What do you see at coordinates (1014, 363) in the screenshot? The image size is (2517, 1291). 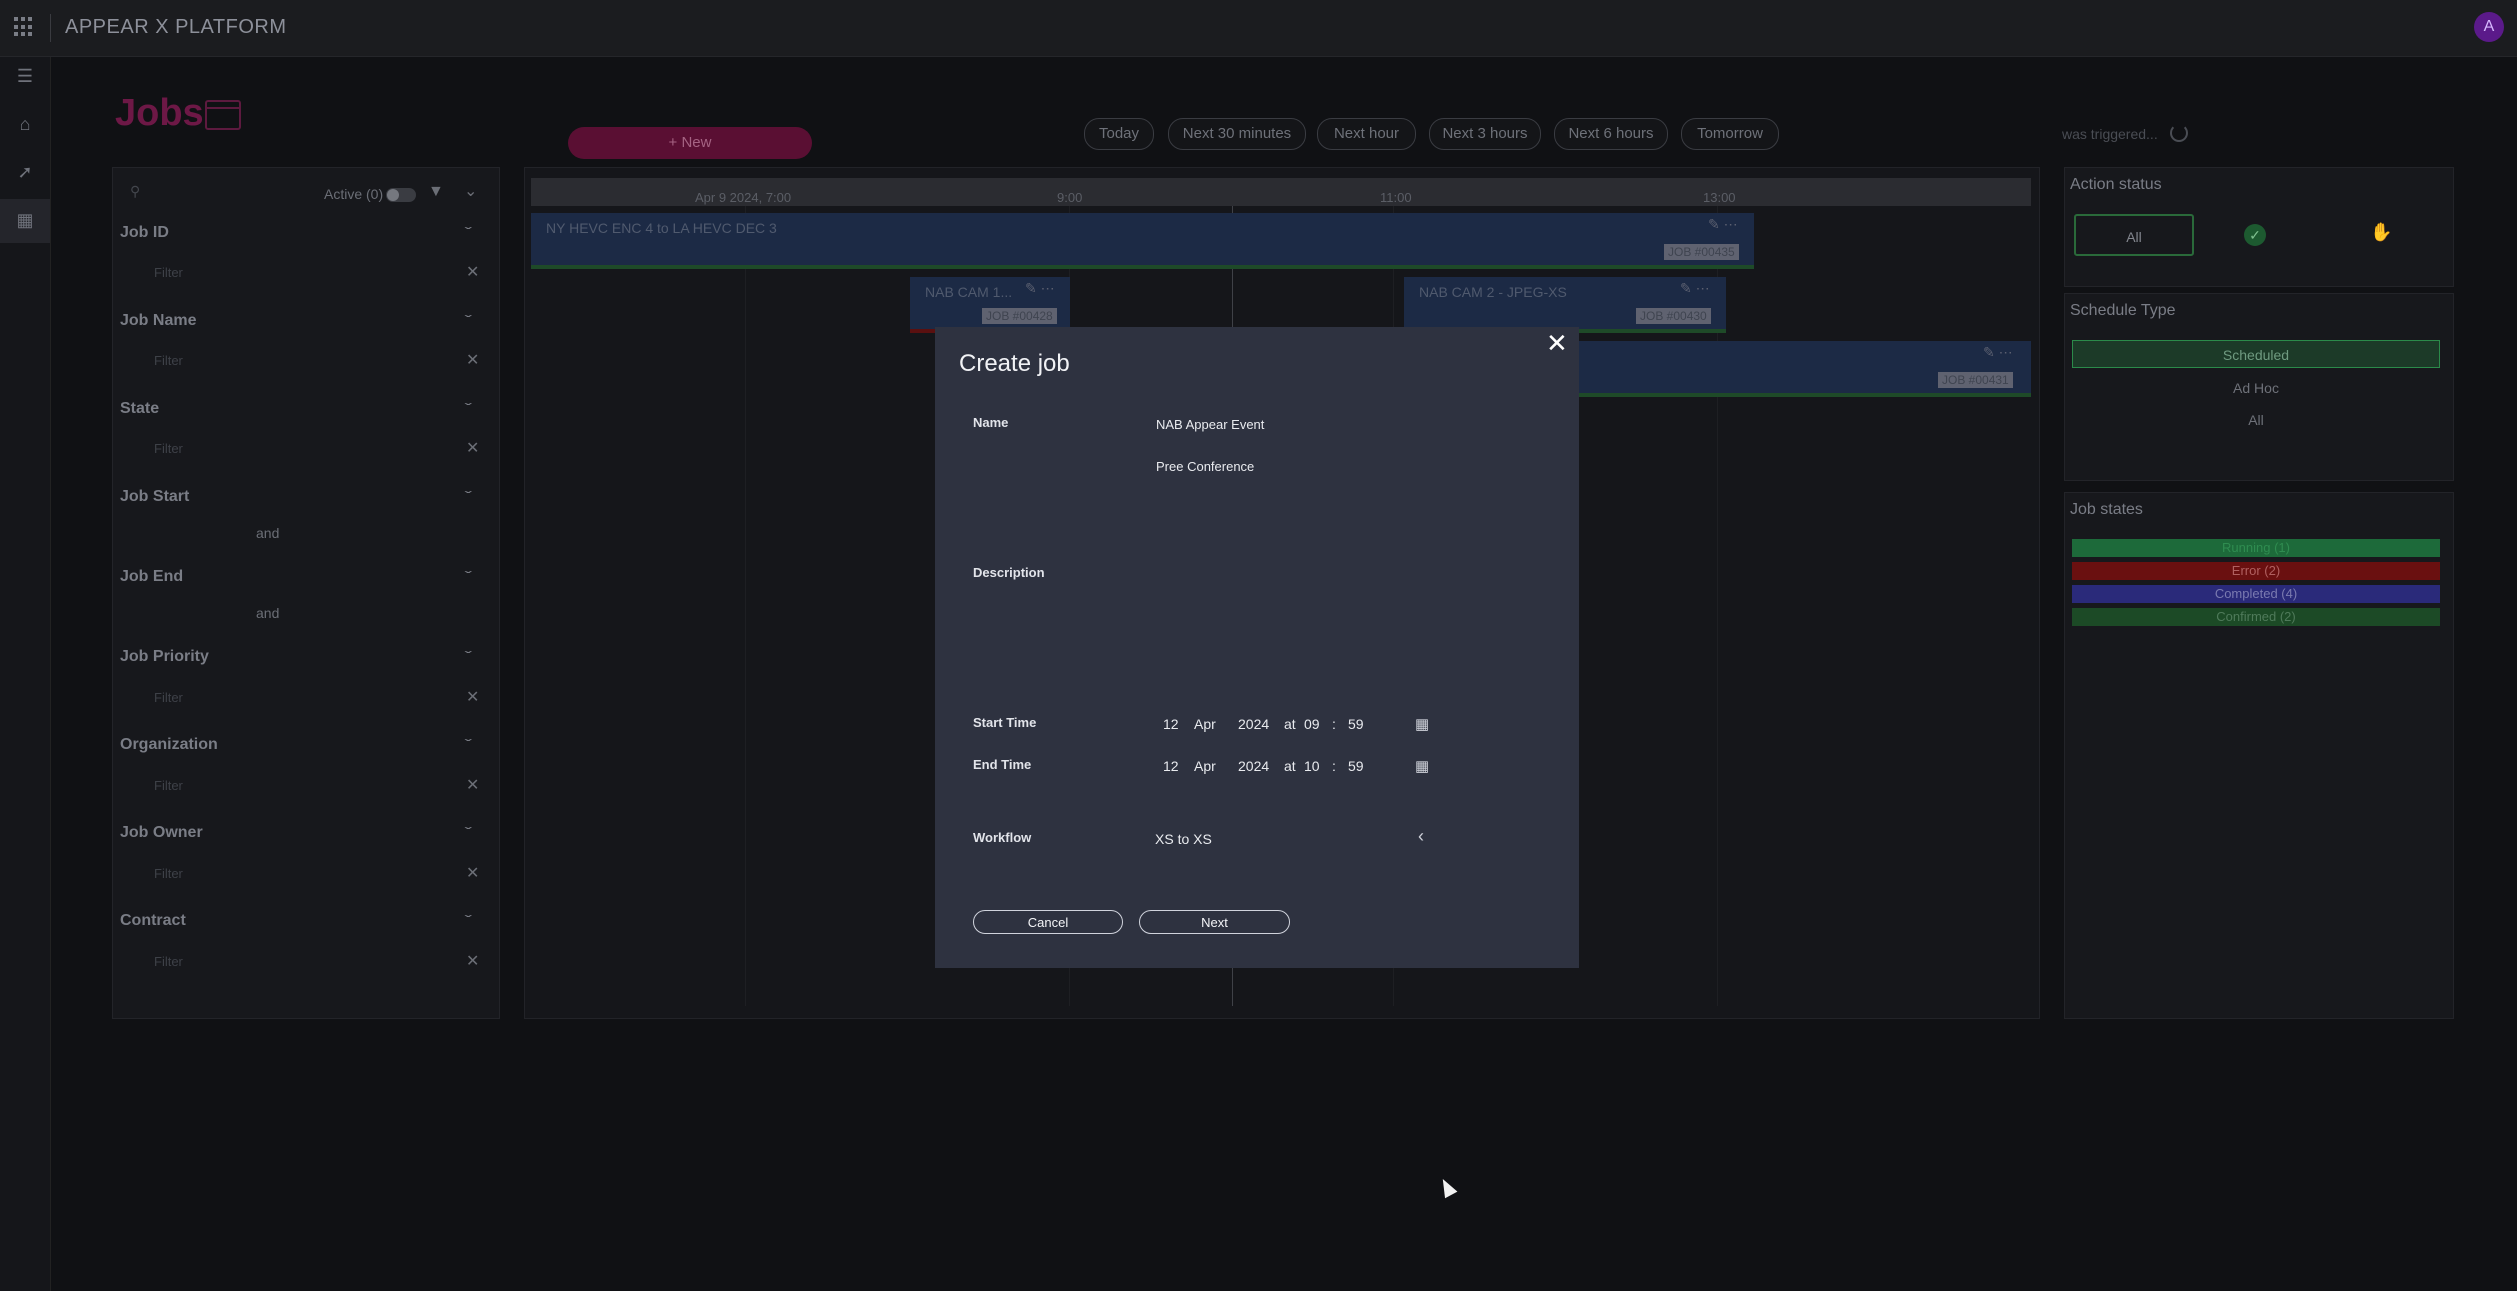 I see `dialog-title: Create job` at bounding box center [1014, 363].